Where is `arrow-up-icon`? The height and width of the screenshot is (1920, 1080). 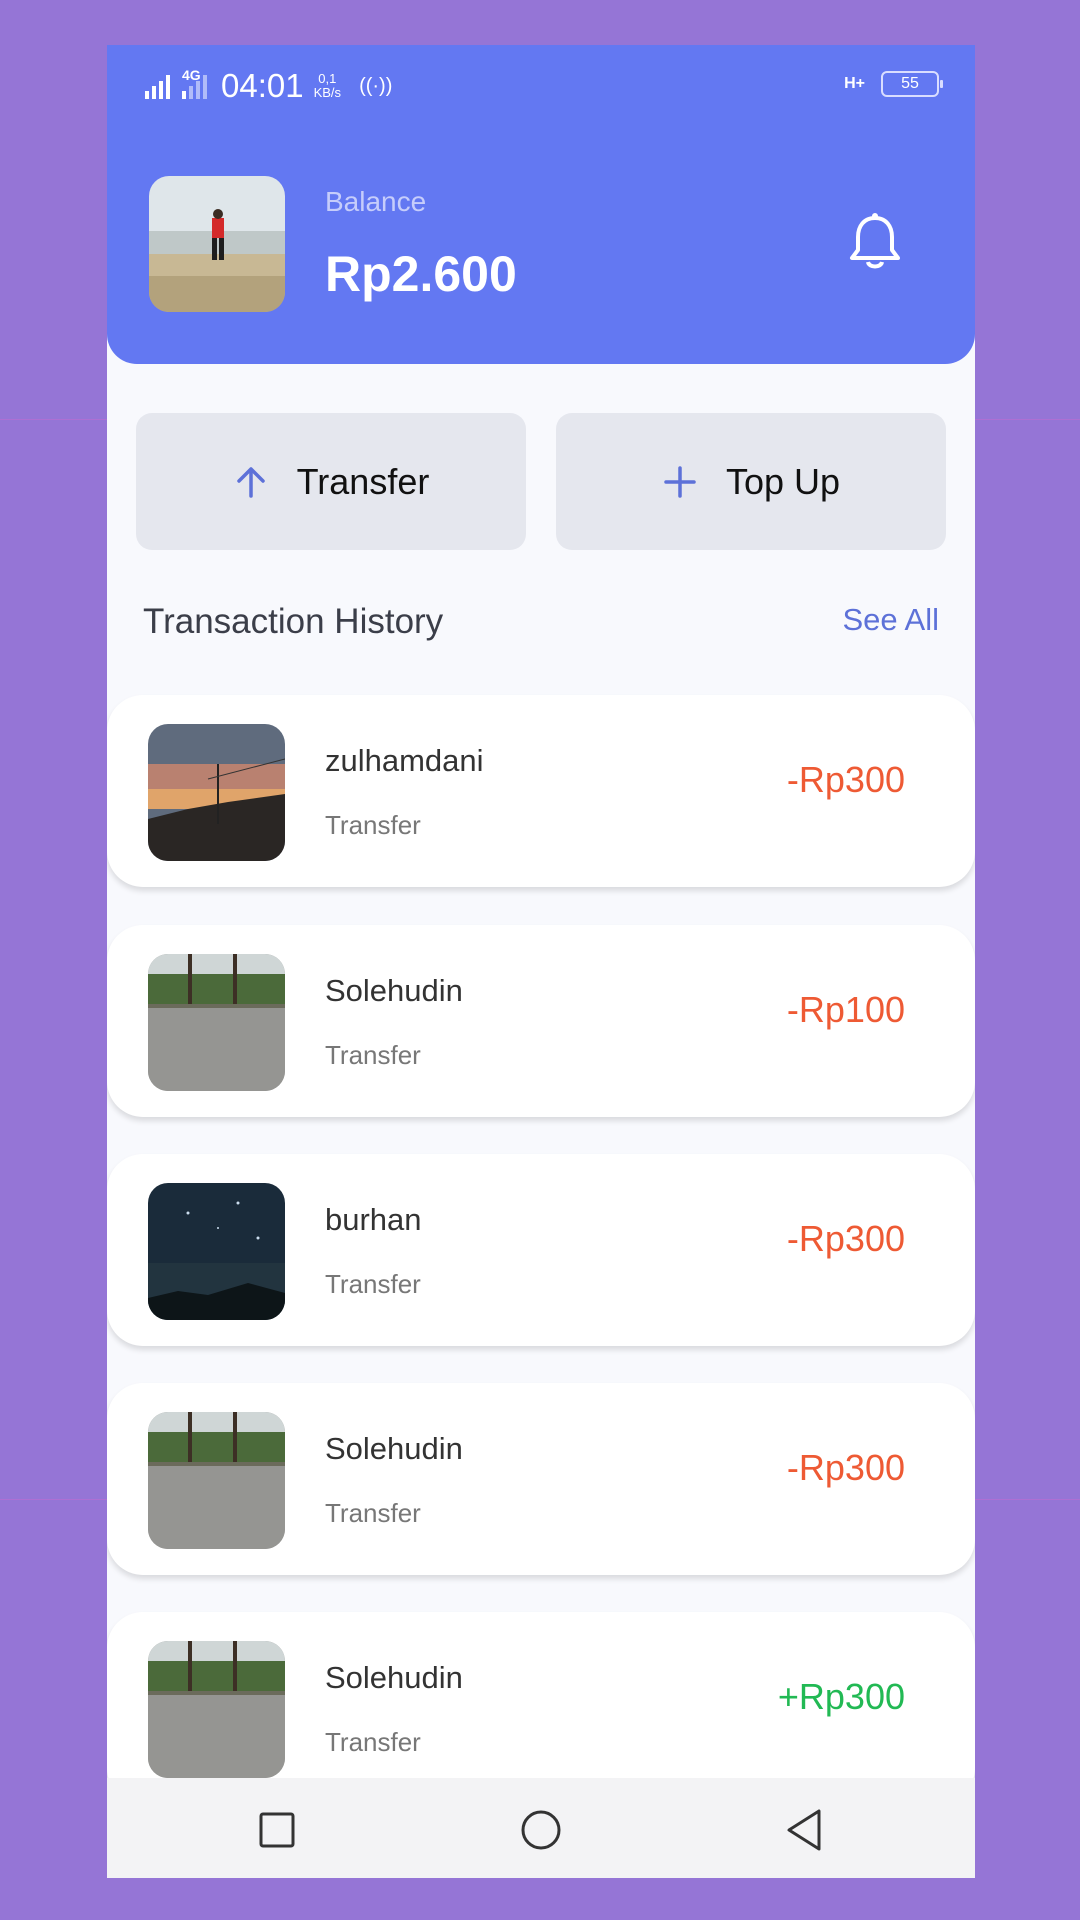 arrow-up-icon is located at coordinates (250, 482).